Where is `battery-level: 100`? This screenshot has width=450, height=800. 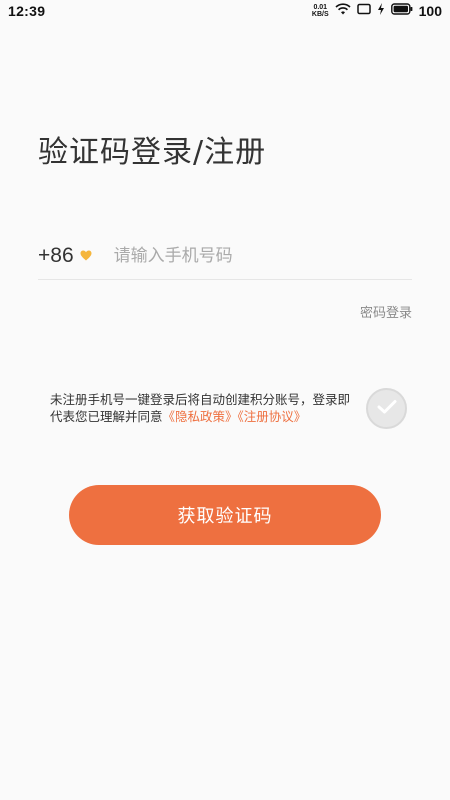 battery-level: 100 is located at coordinates (430, 11).